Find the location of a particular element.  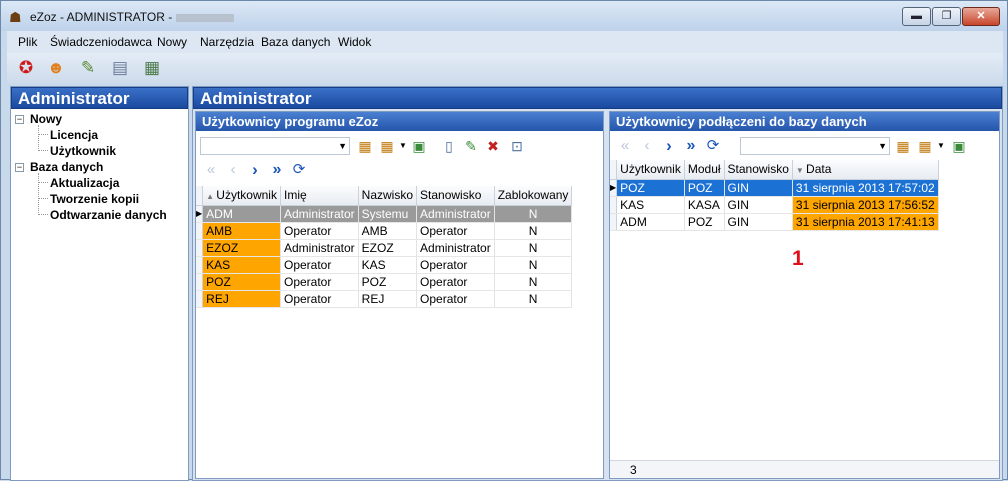

title-bar: ☗ eZoz - ADMINISTRATOR - ▬ ❐ ✕ is located at coordinates (504, 16).